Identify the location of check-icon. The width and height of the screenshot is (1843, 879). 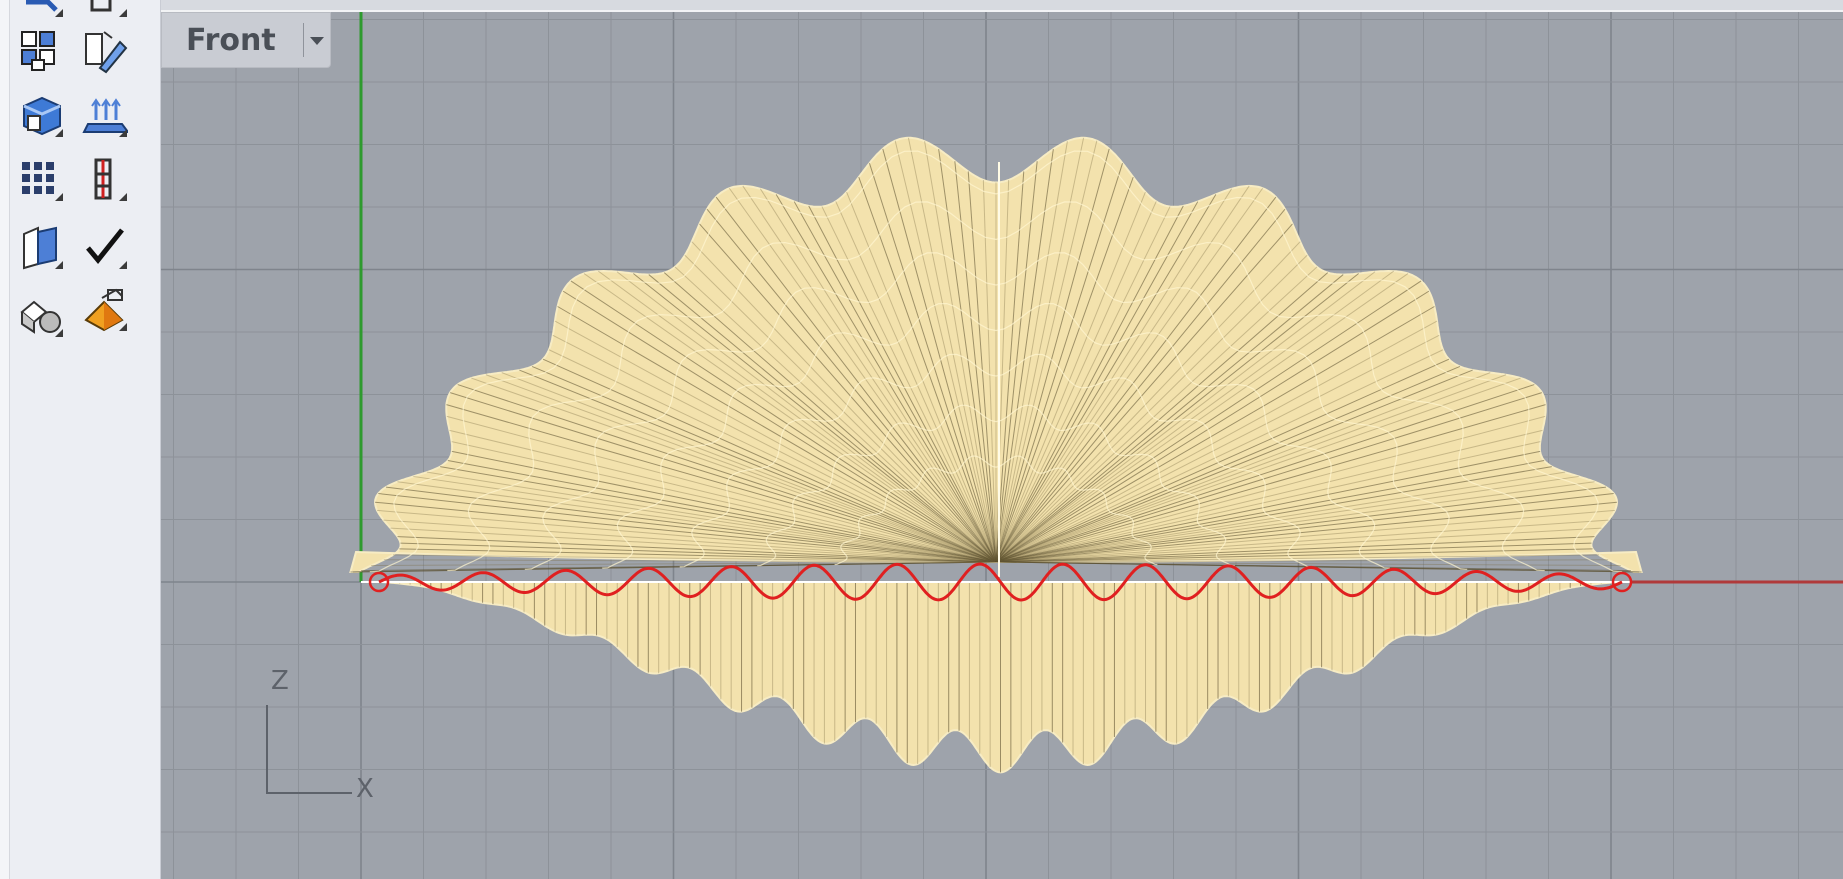
(105, 247).